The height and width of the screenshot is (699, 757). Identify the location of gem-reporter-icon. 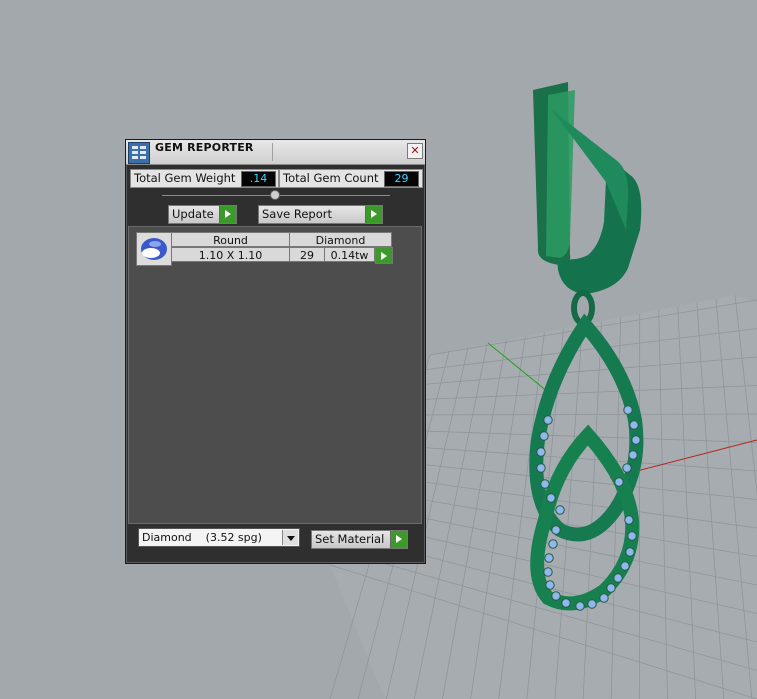
(139, 153).